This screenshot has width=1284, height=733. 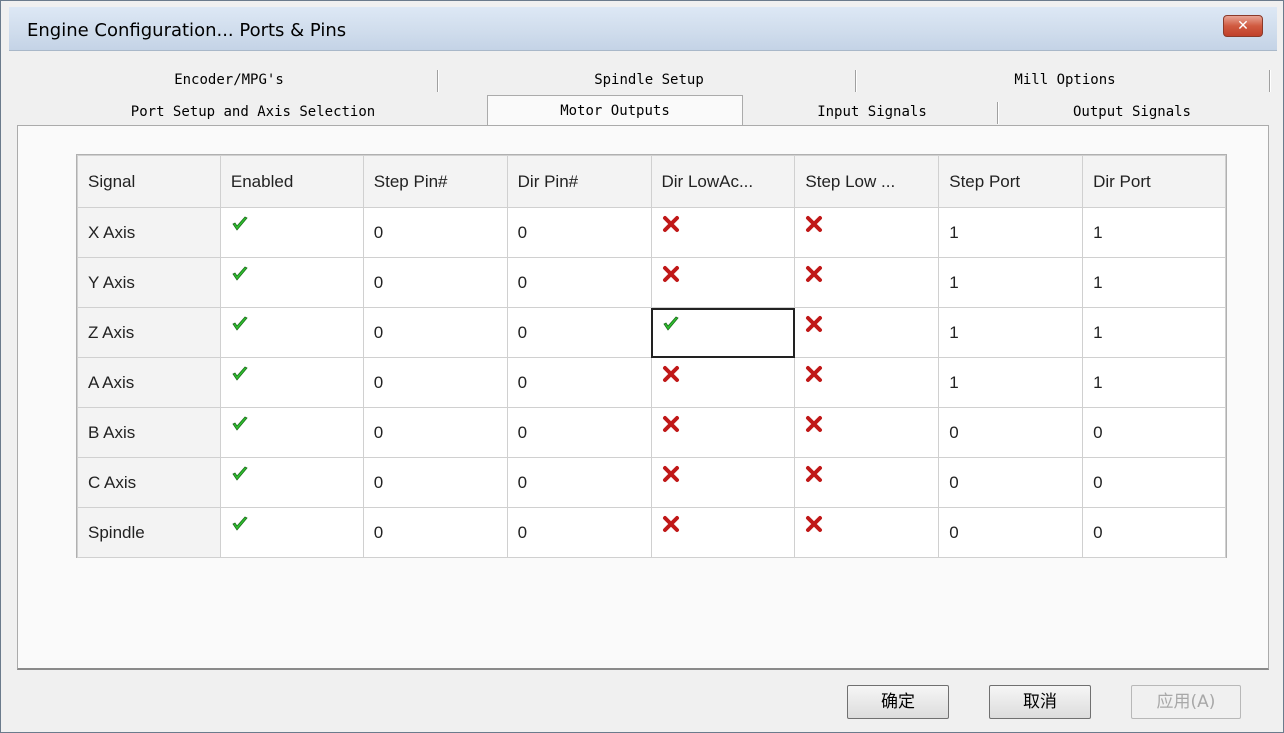 I want to click on row-header-signal: A Axis, so click(x=149, y=382).